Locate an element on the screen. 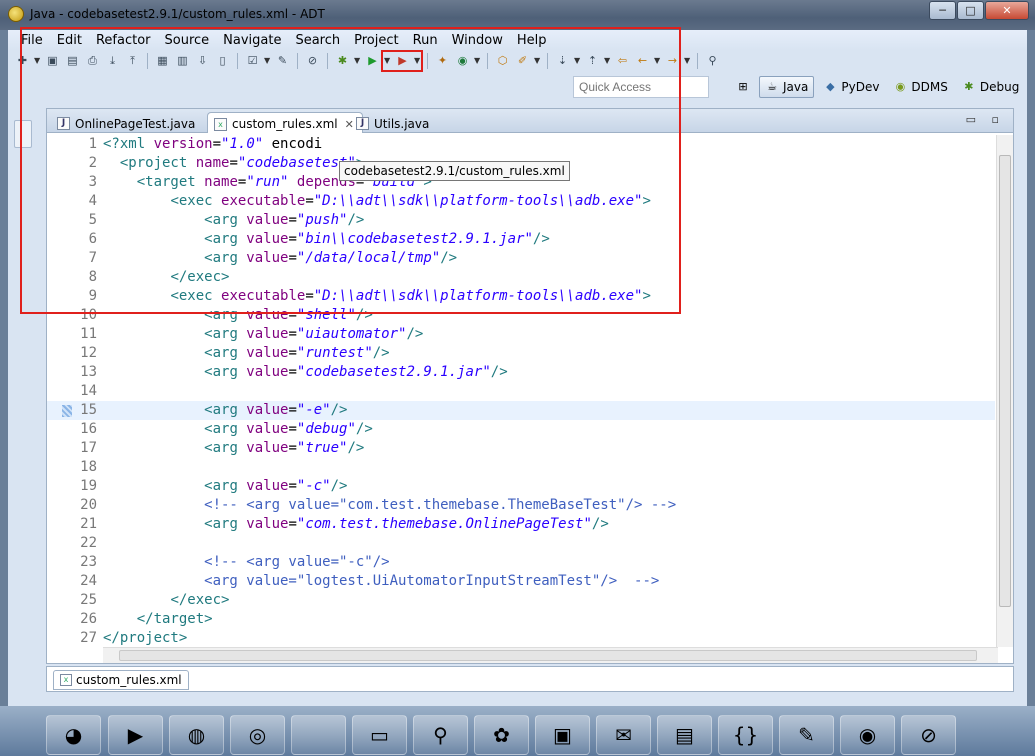  taskbar-start-orb-icon: ◕ is located at coordinates (73, 735).